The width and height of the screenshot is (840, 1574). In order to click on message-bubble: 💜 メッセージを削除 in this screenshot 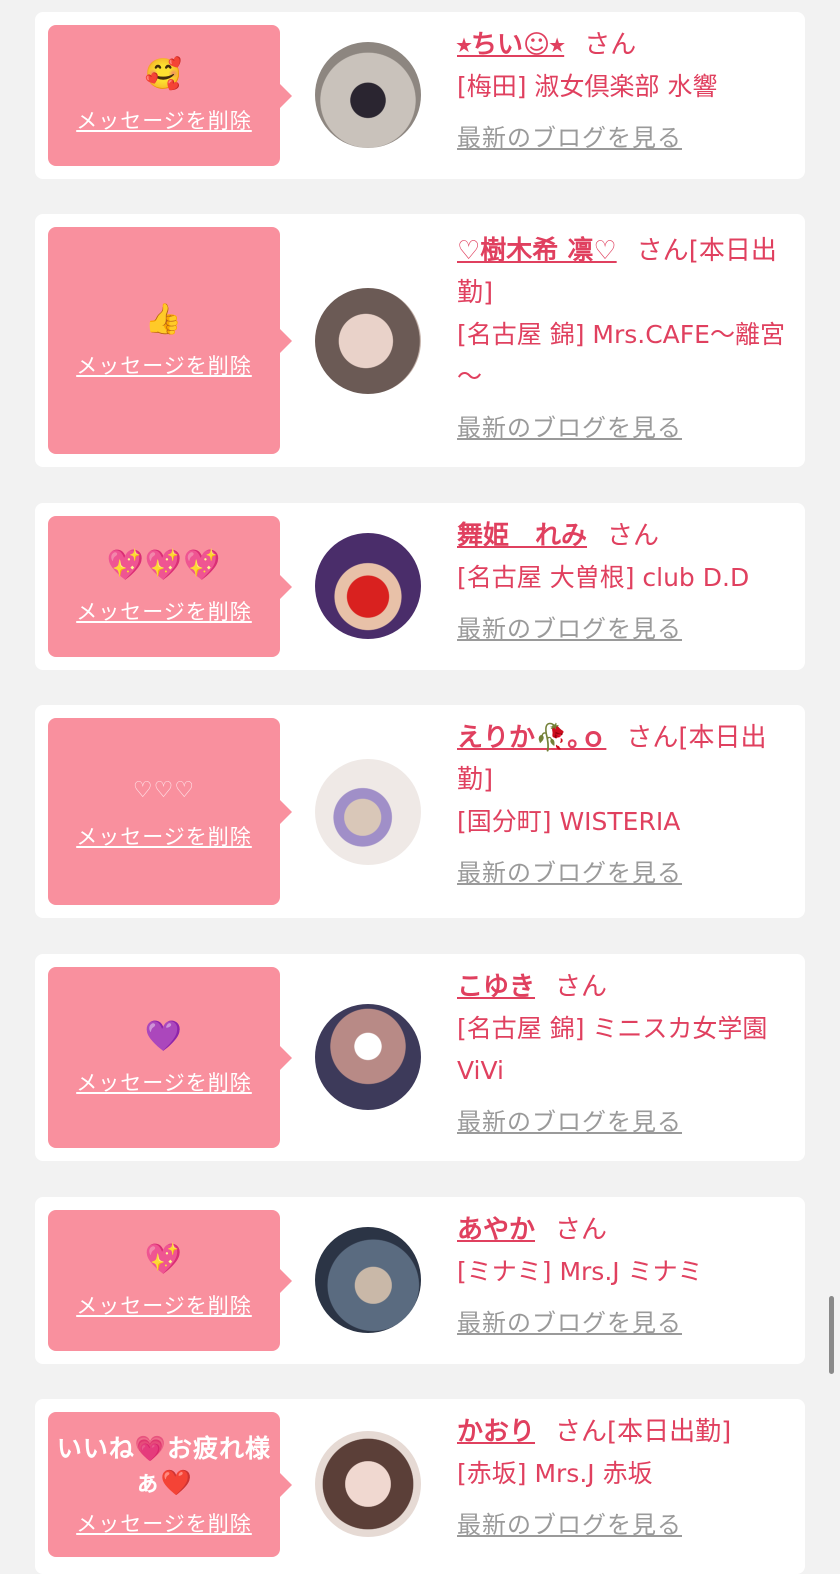, I will do `click(170, 1057)`.